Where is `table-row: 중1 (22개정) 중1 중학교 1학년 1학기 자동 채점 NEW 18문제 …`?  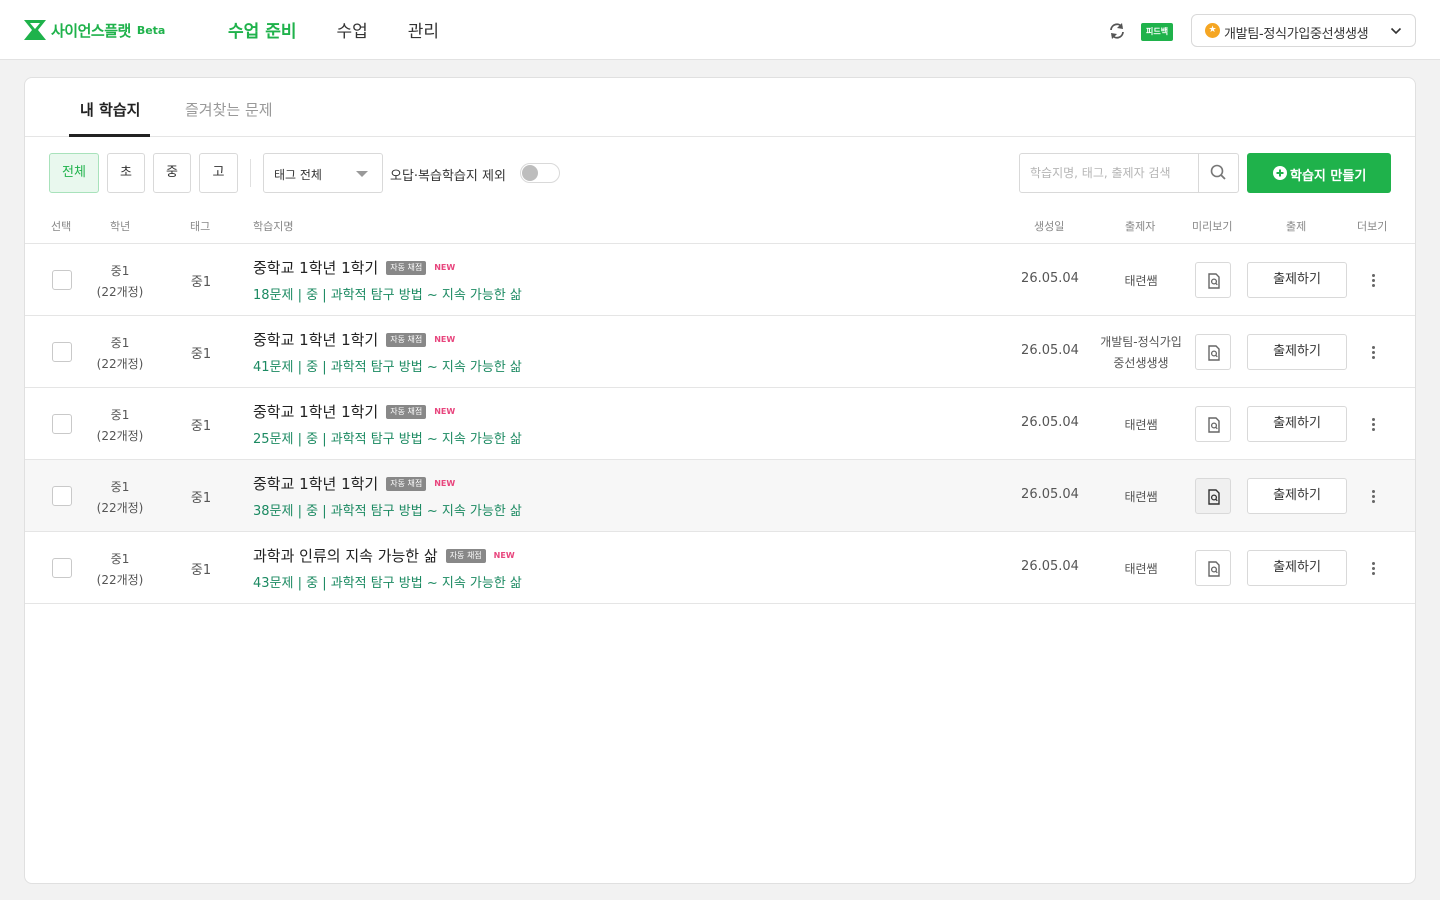
table-row: 중1 (22개정) 중1 중학교 1학년 1학기 자동 채점 NEW 18문제 … is located at coordinates (720, 280).